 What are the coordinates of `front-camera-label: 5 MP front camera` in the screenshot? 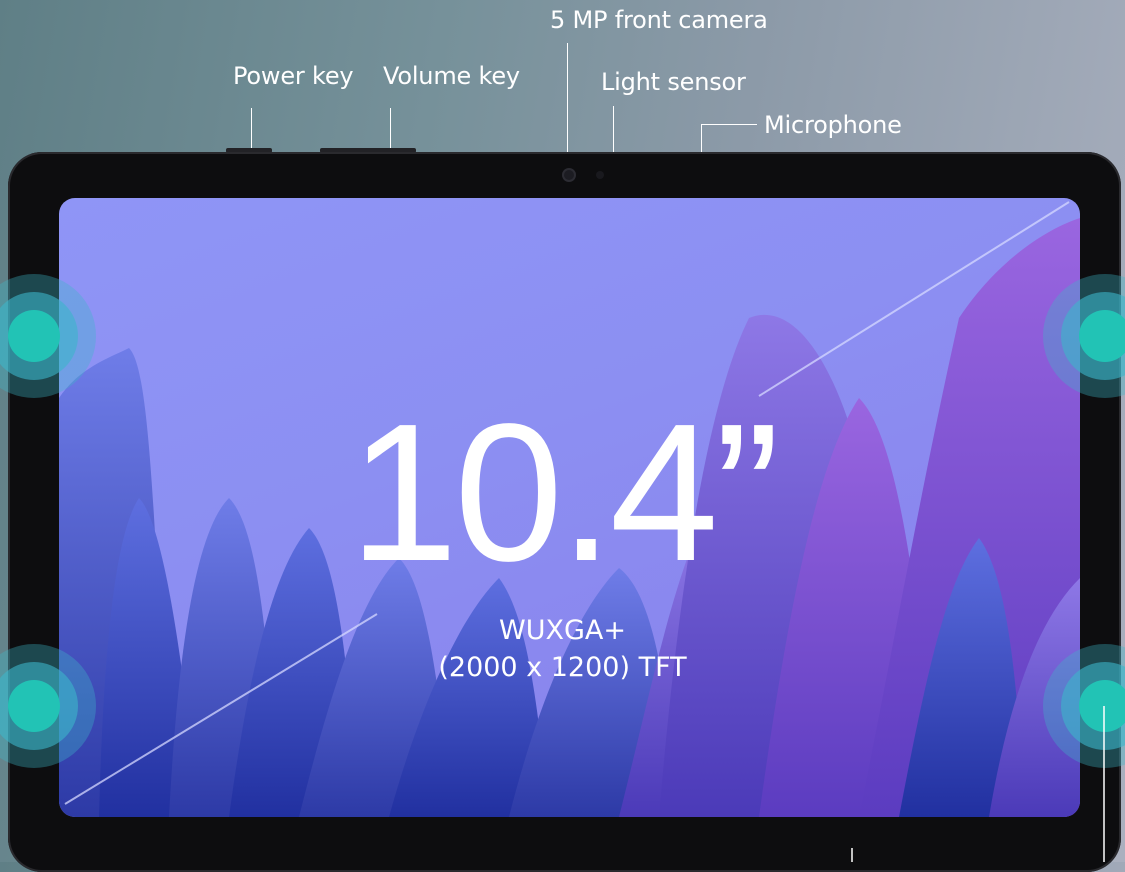 It's located at (659, 20).